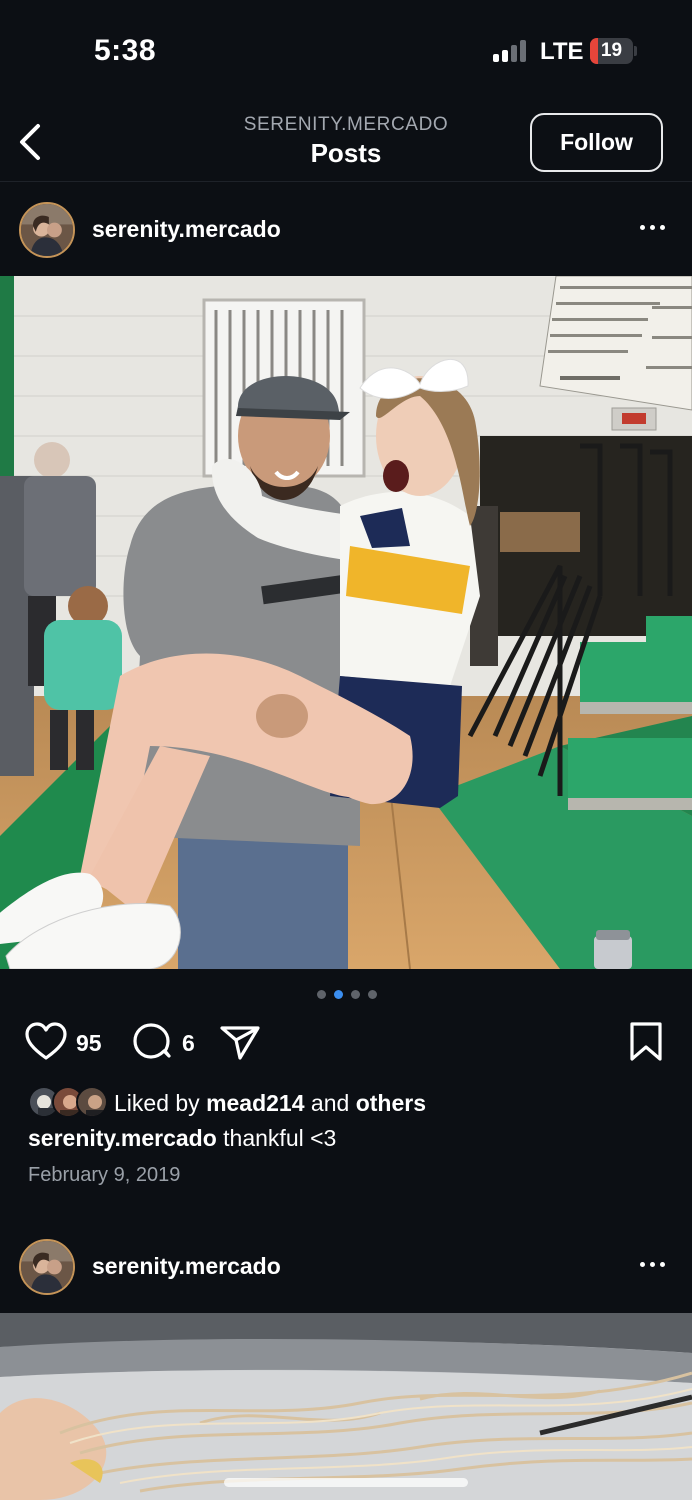 The width and height of the screenshot is (692, 1500). Describe the element at coordinates (346, 141) in the screenshot. I see `nav-header: SERENITY.MERCADO Posts Follow` at that location.